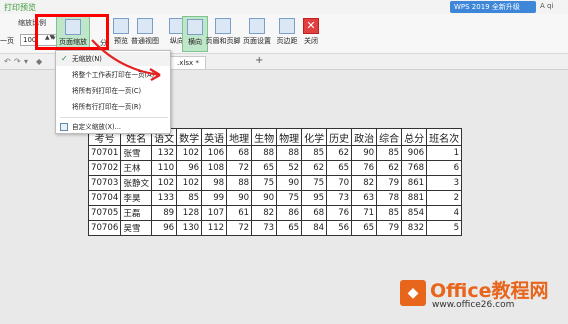  I want to click on table-header-cell: 生物, so click(264, 137).